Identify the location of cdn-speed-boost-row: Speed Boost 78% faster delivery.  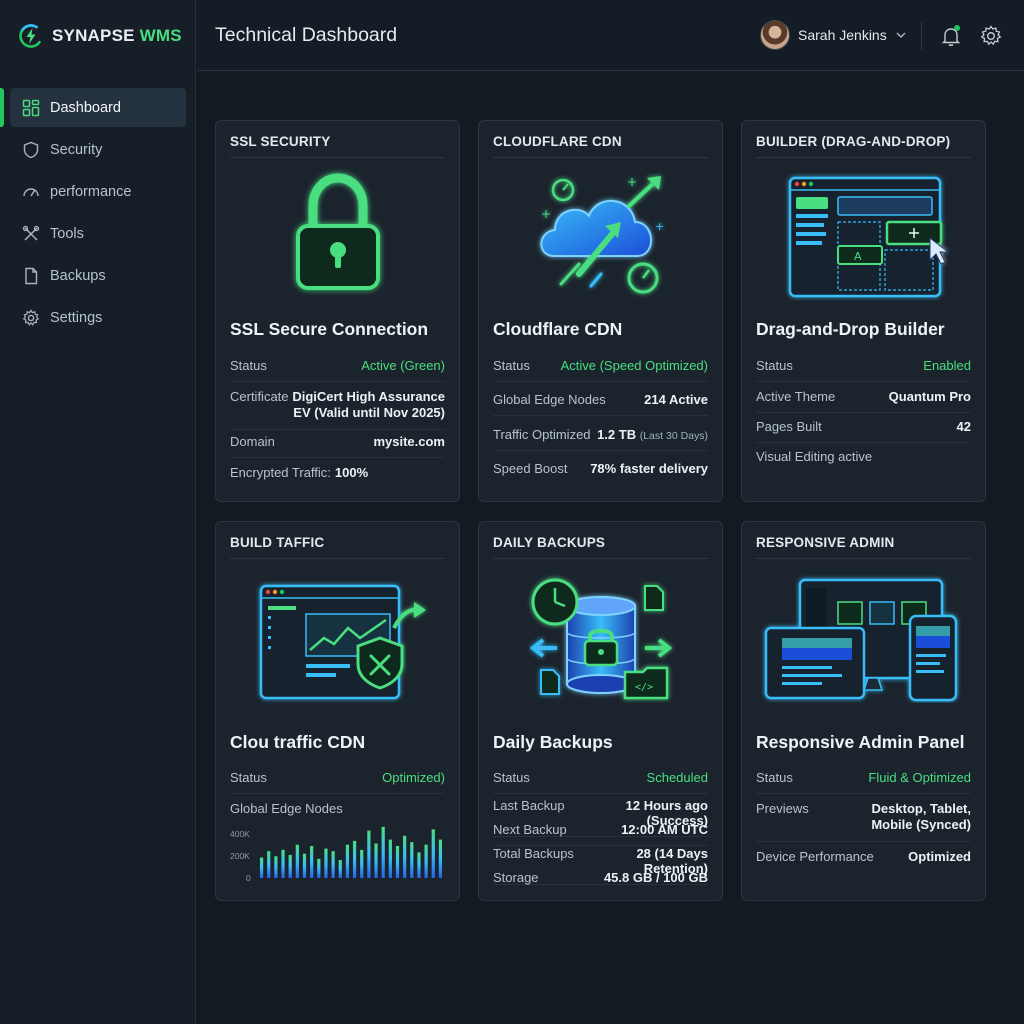
(600, 472).